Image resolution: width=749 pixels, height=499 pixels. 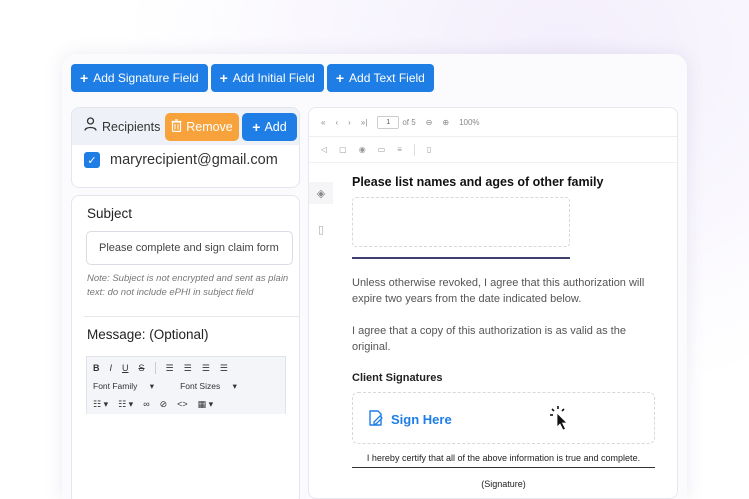 I want to click on sign-here-button: Sign Here, so click(x=409, y=419).